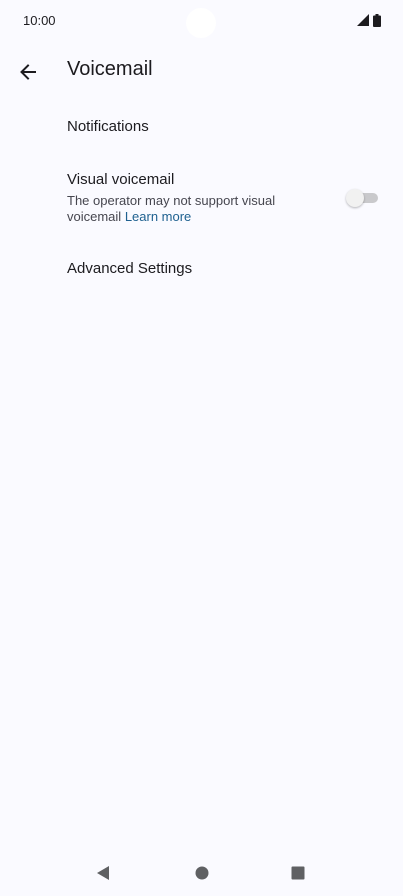  Describe the element at coordinates (108, 126) in the screenshot. I see `notifications-title: Notifications` at that location.